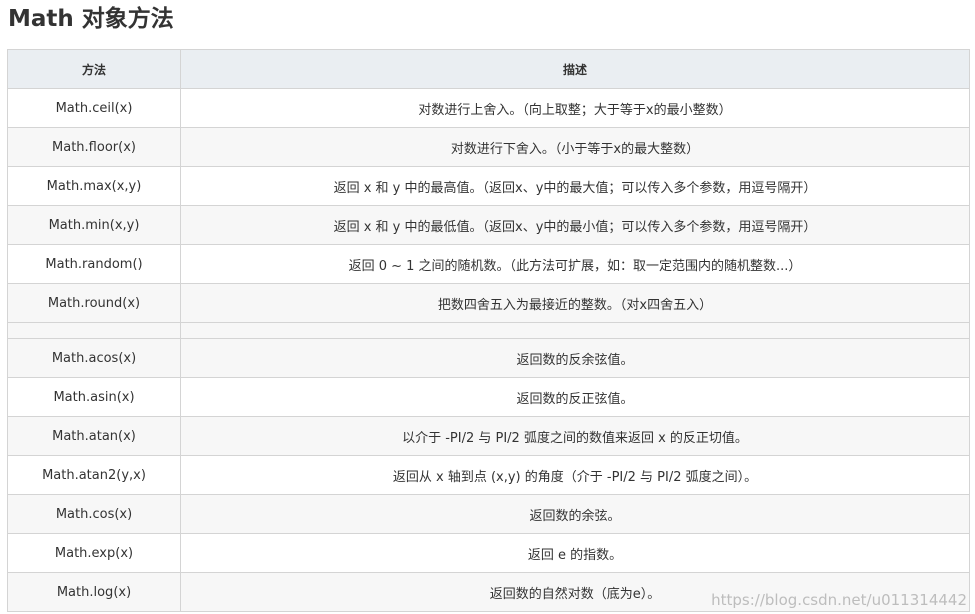 The height and width of the screenshot is (614, 975). I want to click on table-row: Math.asin(x) 返回数的反正弦值。, so click(488, 397).